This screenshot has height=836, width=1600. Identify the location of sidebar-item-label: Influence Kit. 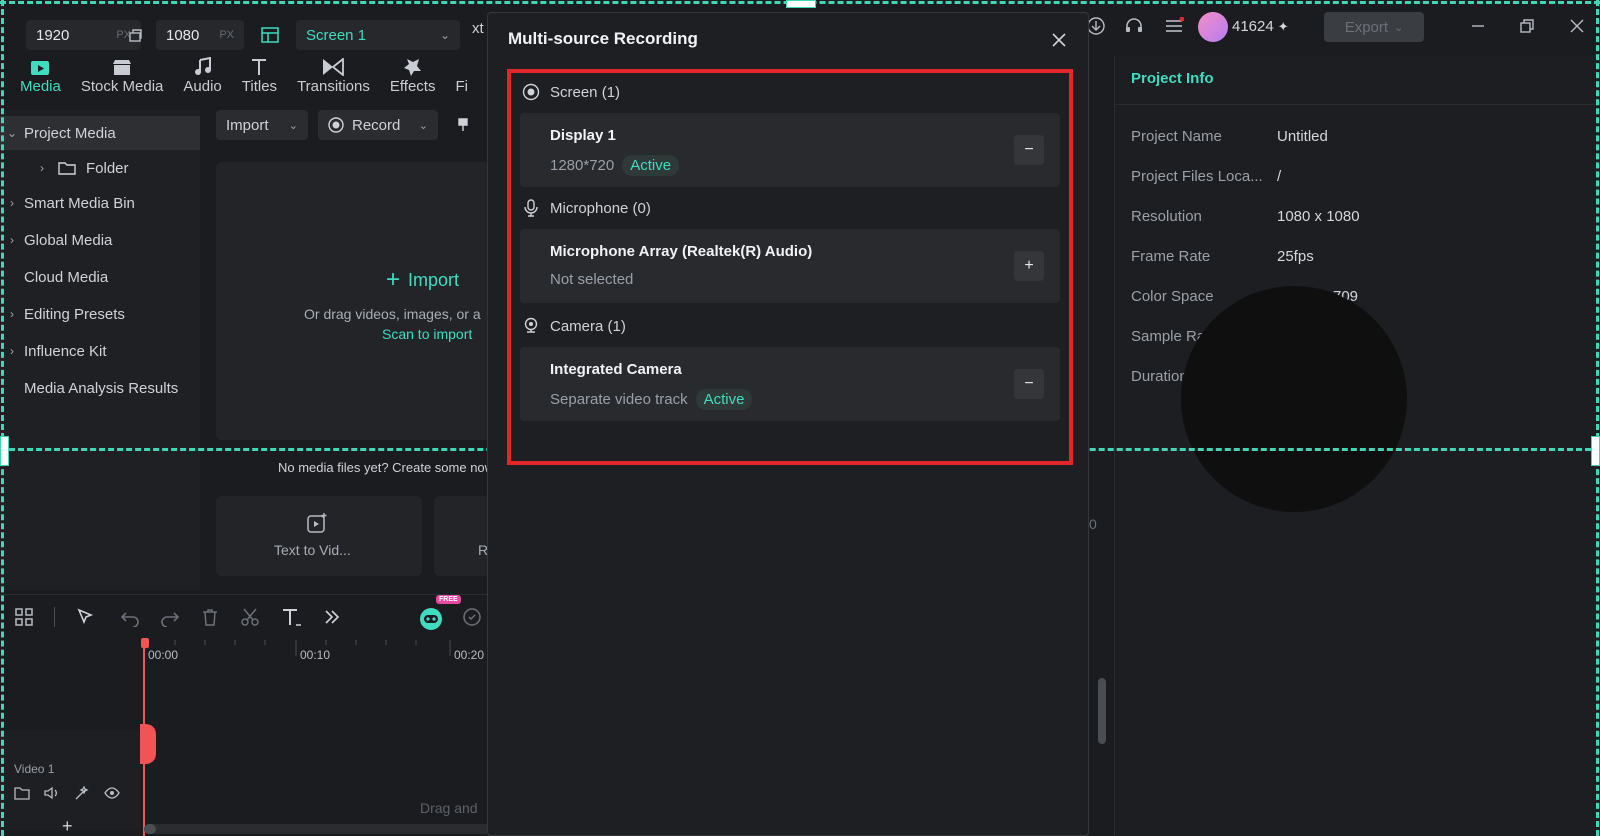
(65, 351).